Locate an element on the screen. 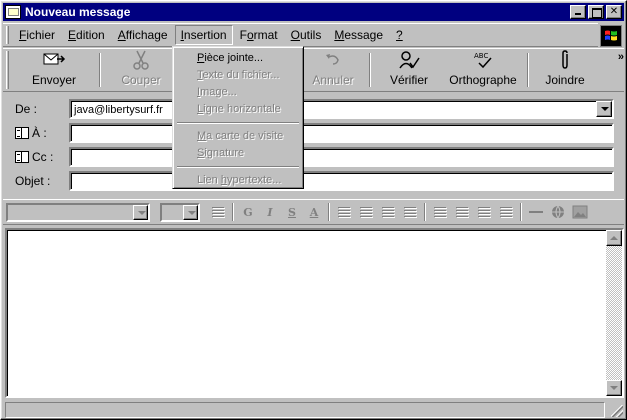 This screenshot has height=420, width=627. cut-label: Couper is located at coordinates (141, 80).